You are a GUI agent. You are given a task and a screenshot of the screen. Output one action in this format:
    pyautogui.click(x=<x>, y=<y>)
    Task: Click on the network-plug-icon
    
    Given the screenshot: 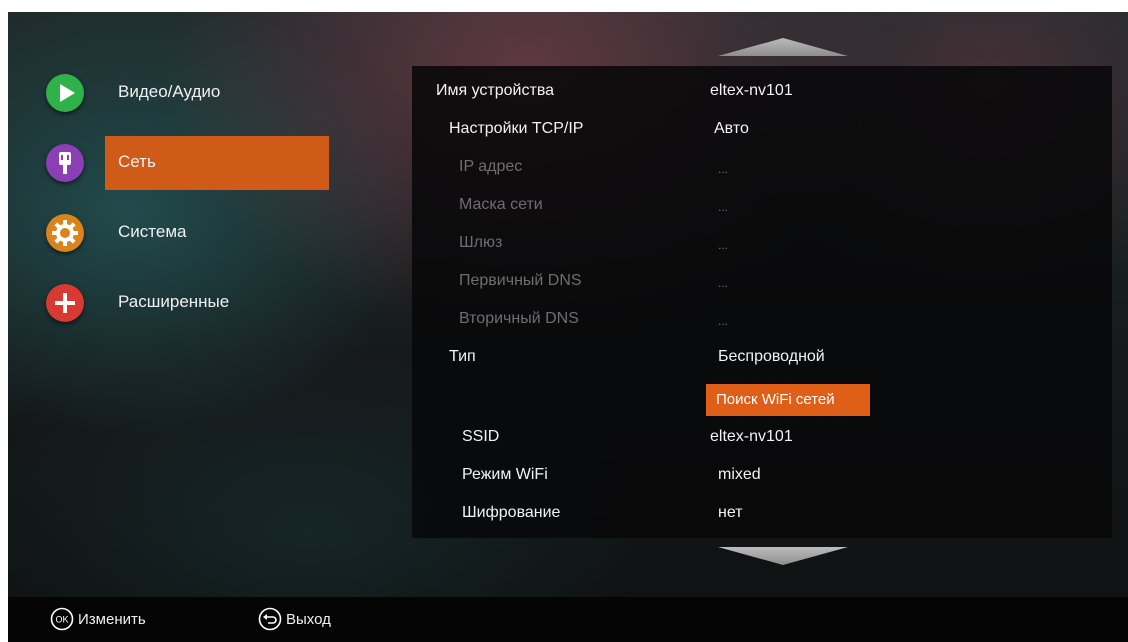 What is the action you would take?
    pyautogui.click(x=65, y=163)
    